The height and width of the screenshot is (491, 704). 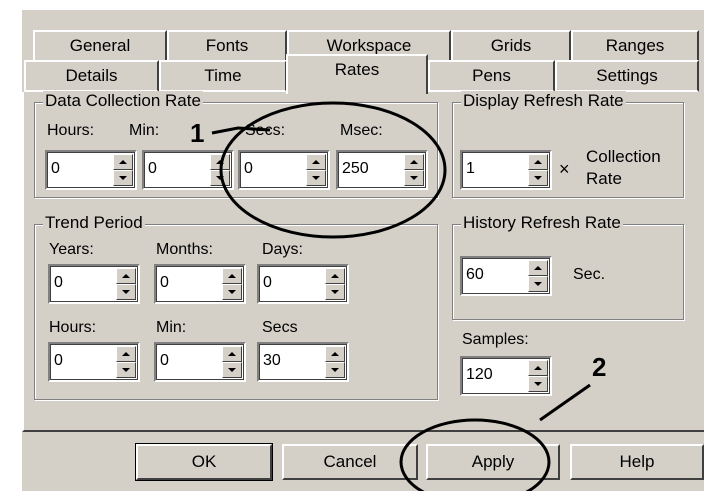 What do you see at coordinates (637, 462) in the screenshot?
I see `help-button: Help` at bounding box center [637, 462].